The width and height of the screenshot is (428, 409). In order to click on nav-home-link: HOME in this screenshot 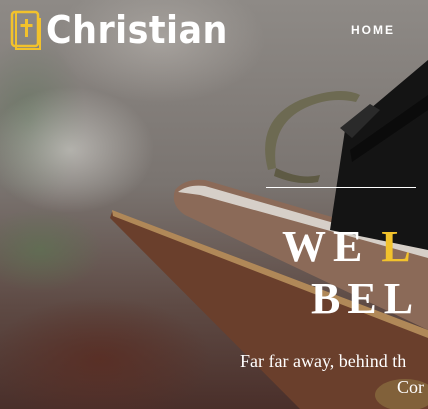, I will do `click(373, 30)`.